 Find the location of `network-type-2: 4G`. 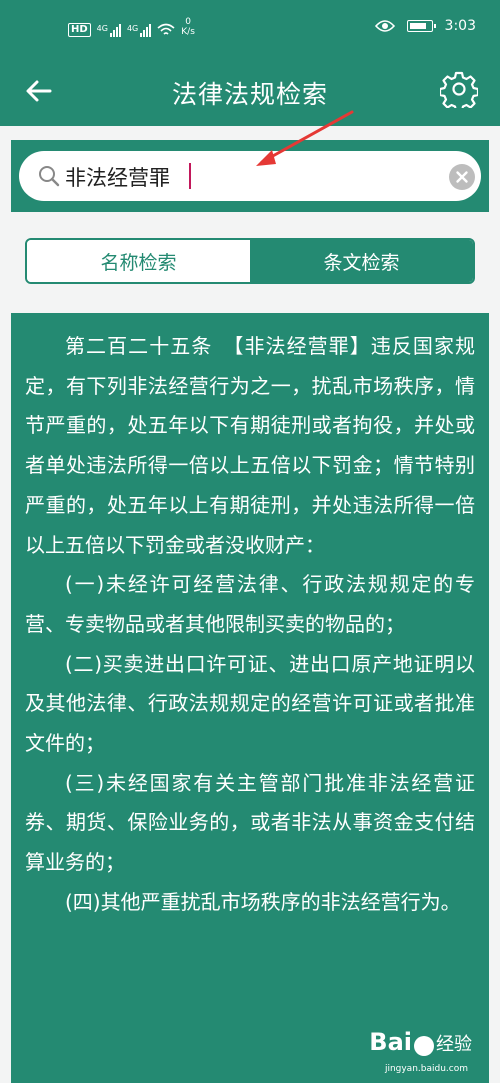

network-type-2: 4G is located at coordinates (132, 28).